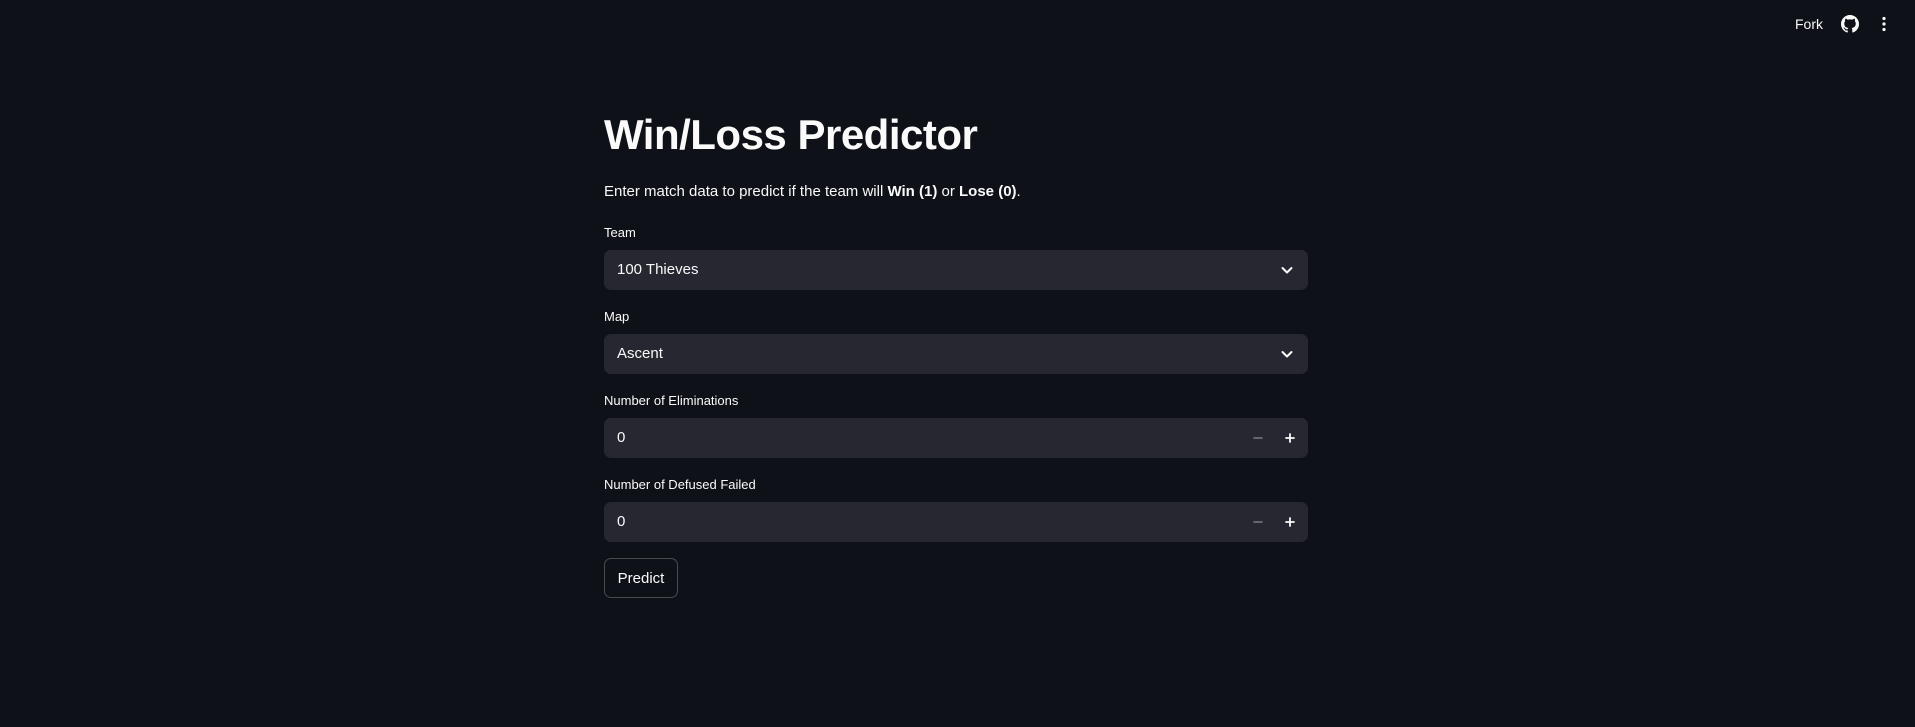 This screenshot has height=727, width=1915. Describe the element at coordinates (956, 270) in the screenshot. I see `team-select: 100 Thieves` at that location.